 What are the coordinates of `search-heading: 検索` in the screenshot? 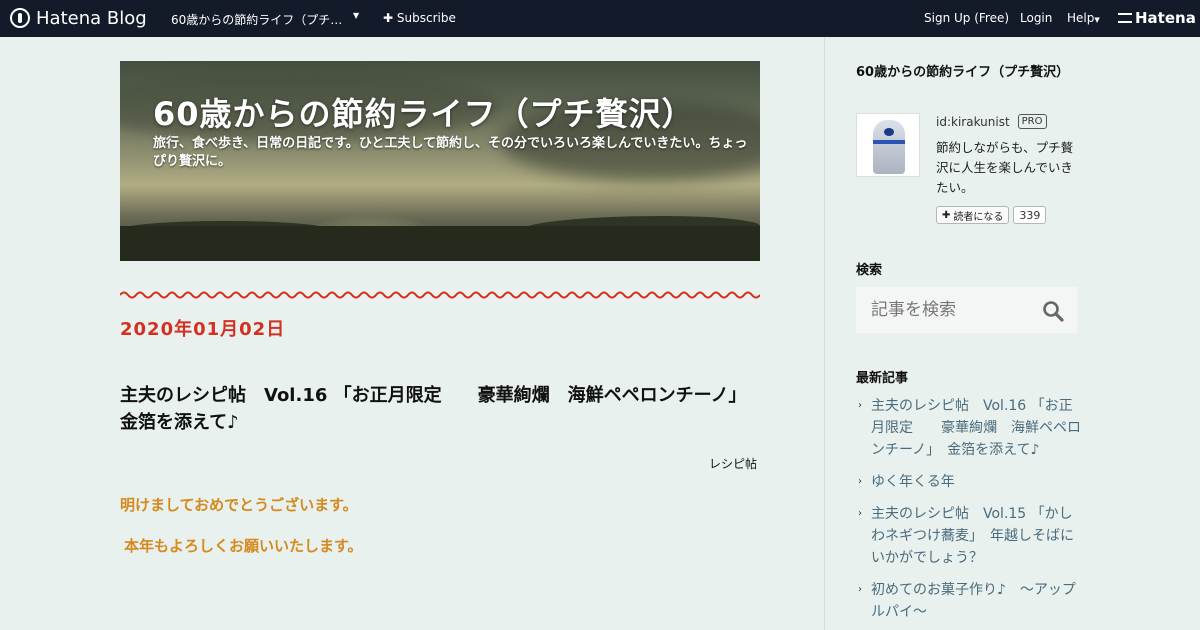 It's located at (869, 270).